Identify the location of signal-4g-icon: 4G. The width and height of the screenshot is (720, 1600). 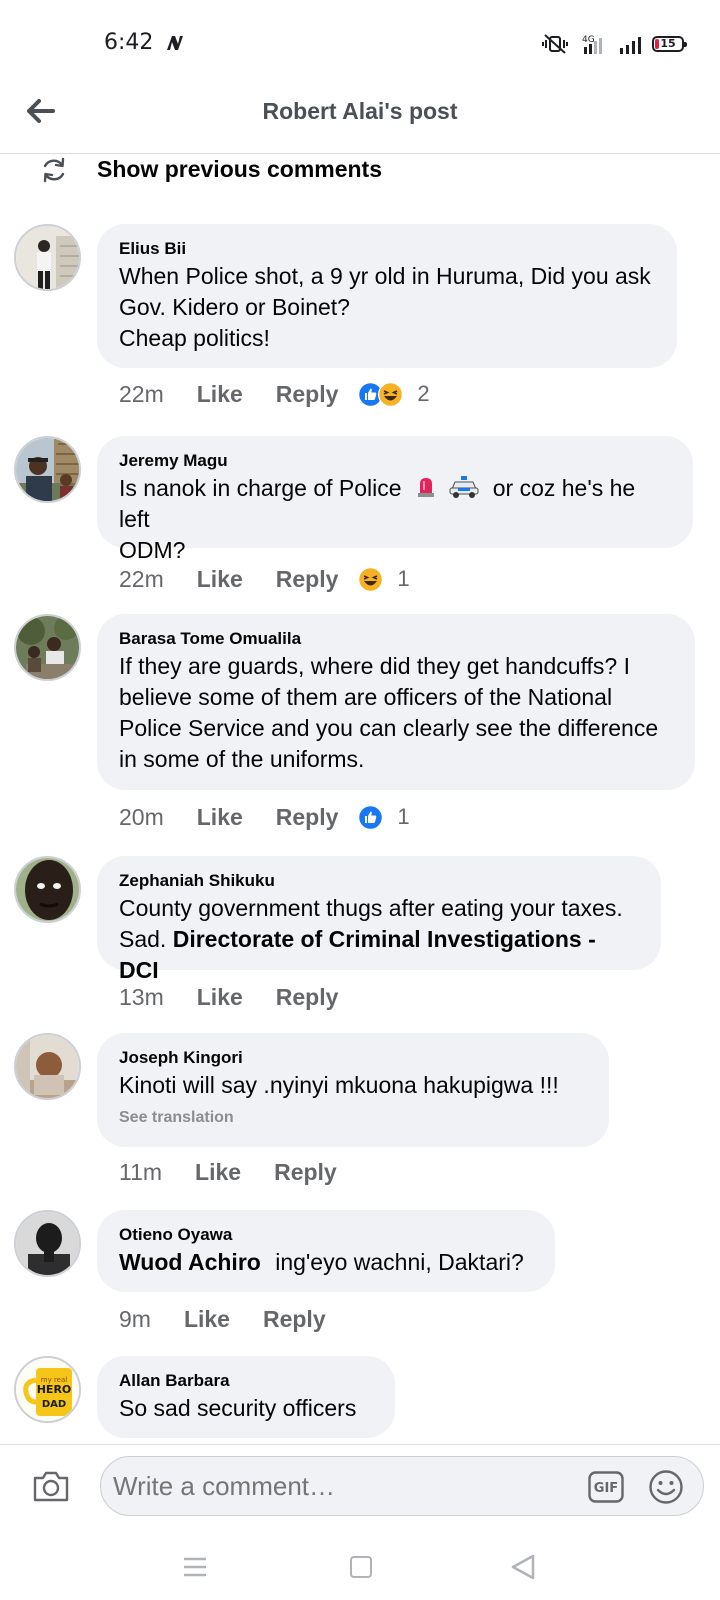
(592, 44).